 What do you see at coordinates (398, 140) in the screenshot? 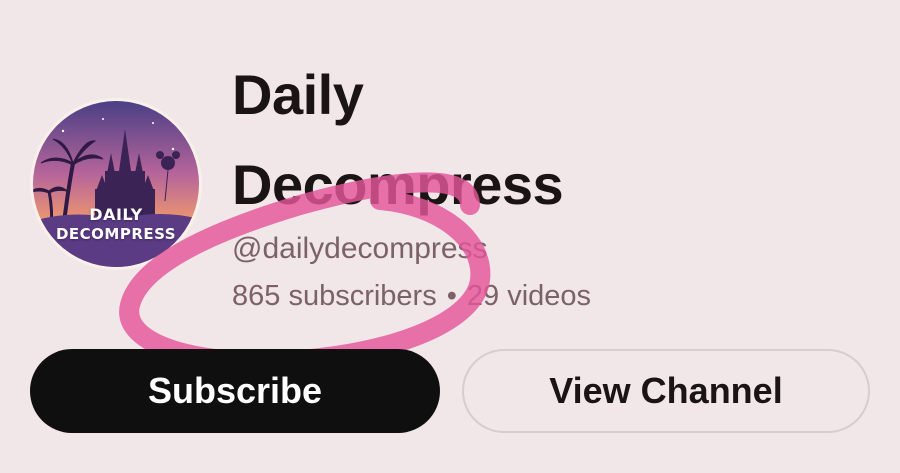
I see `channel-title: Daily Decompress` at bounding box center [398, 140].